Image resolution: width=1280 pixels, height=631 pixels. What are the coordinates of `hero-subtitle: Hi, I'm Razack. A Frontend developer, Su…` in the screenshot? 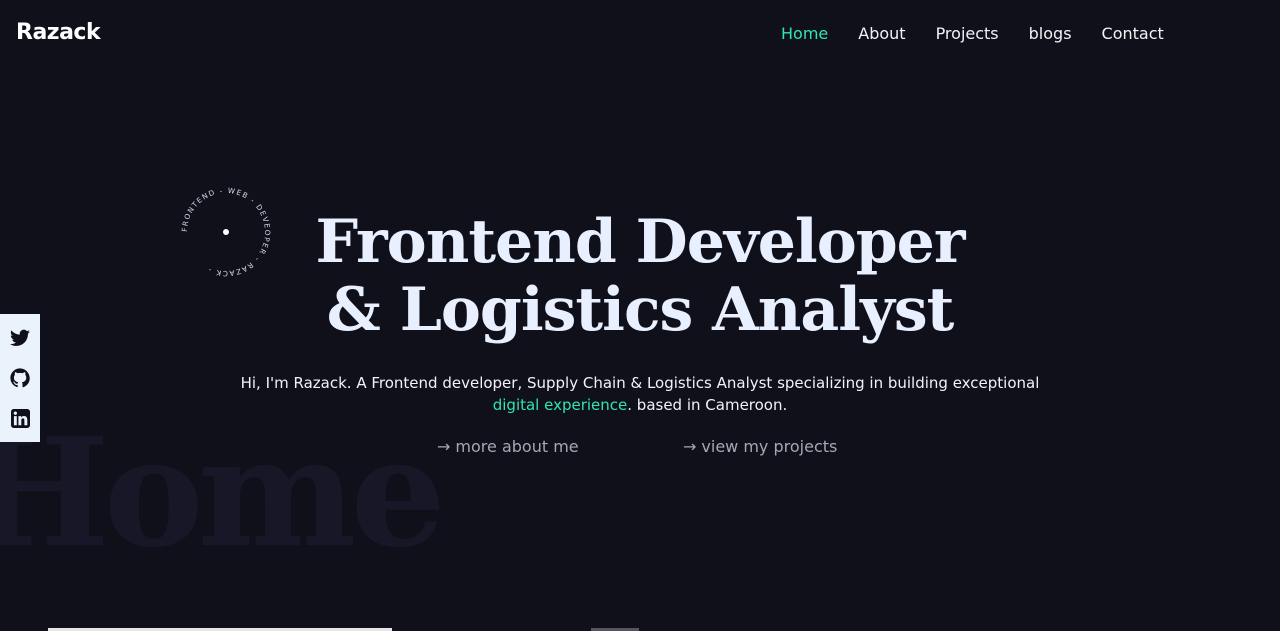 It's located at (640, 394).